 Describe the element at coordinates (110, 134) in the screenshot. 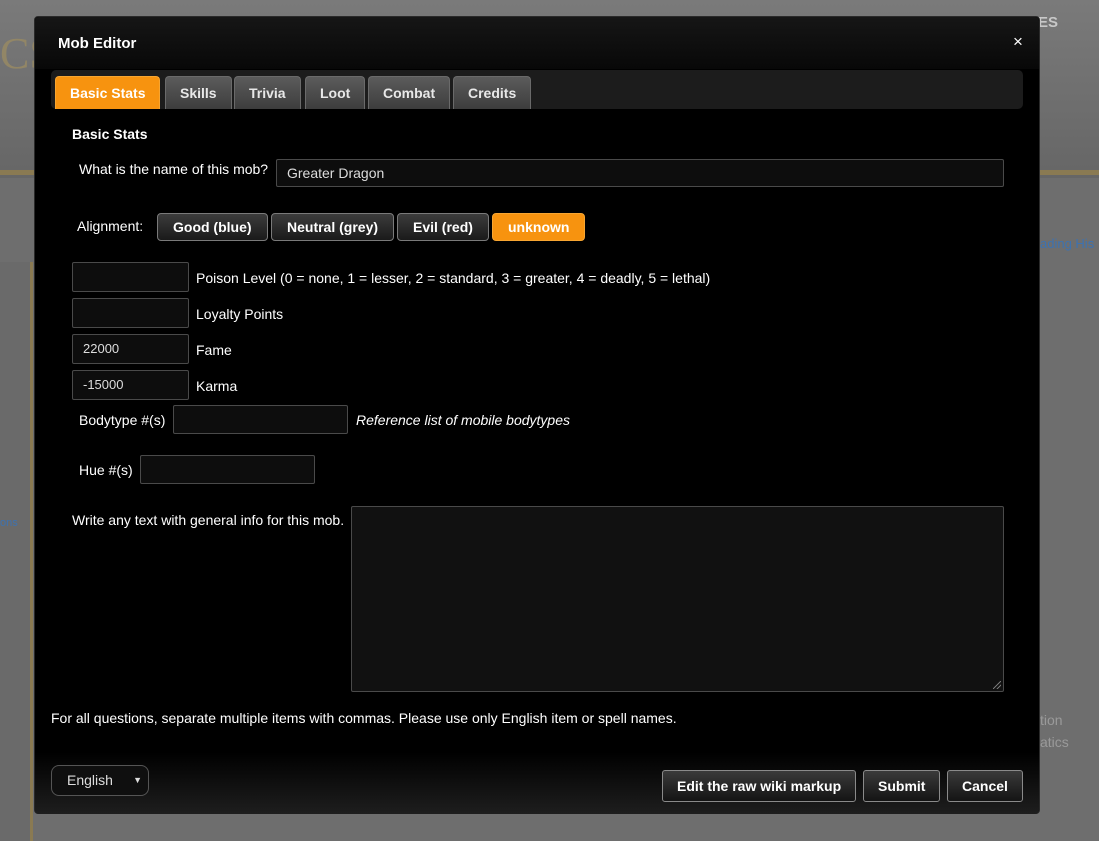

I see `section-title: Basic Stats` at that location.